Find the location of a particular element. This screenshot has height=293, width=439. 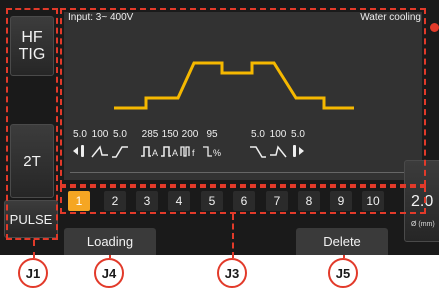

upslope-icon is located at coordinates (120, 153).